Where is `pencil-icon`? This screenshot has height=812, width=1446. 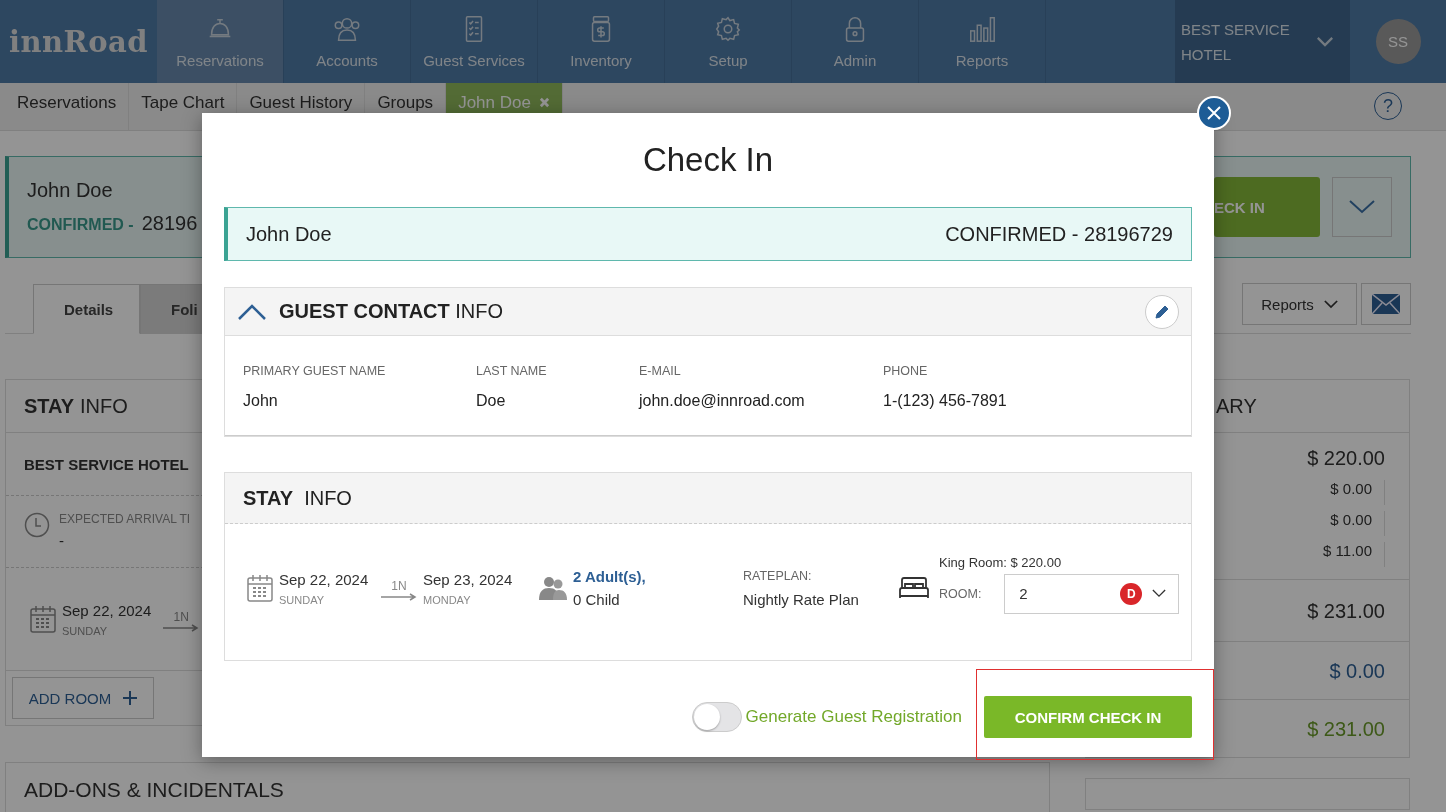
pencil-icon is located at coordinates (1162, 311).